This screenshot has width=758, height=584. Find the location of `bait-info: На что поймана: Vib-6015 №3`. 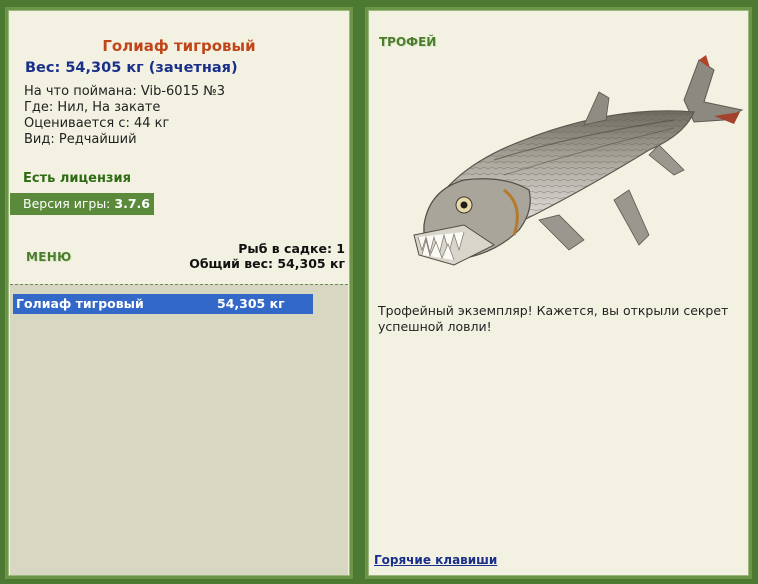

bait-info: На что поймана: Vib-6015 №3 is located at coordinates (125, 91).